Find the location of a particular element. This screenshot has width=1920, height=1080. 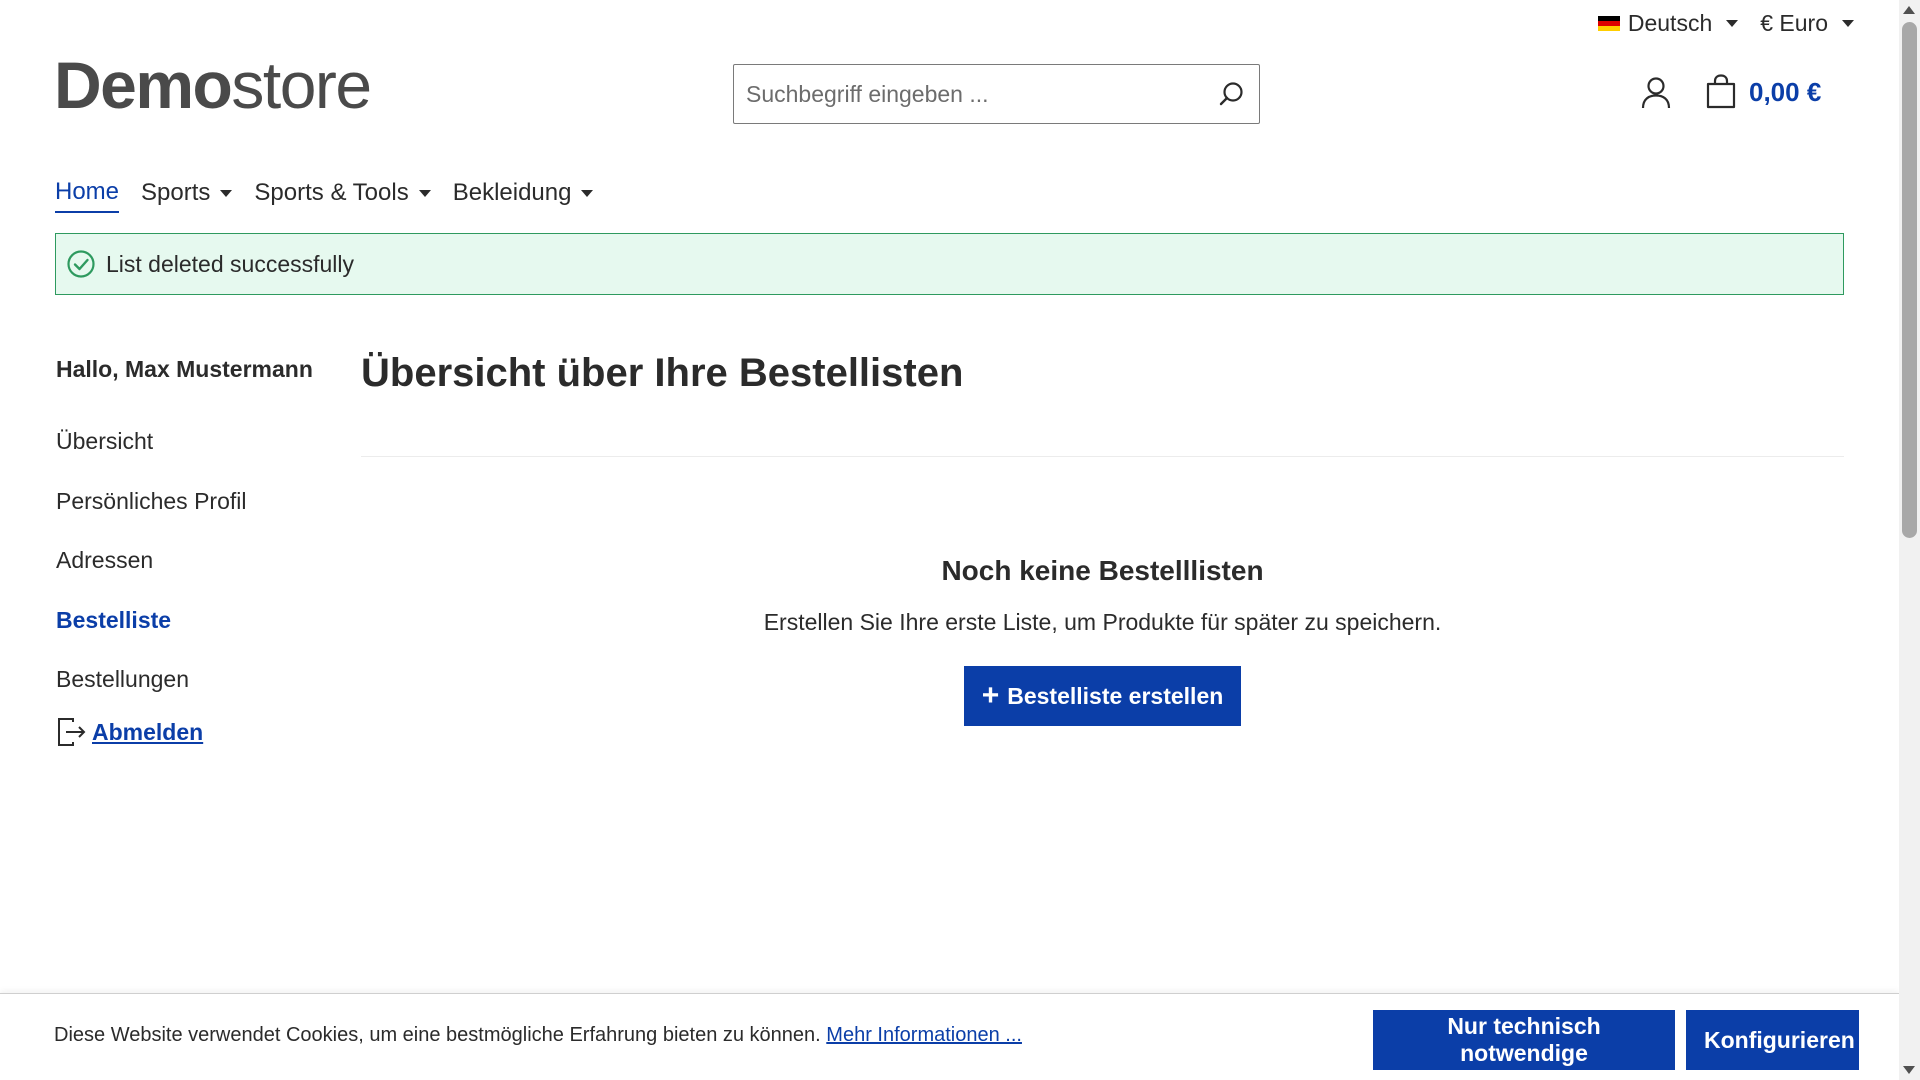

search-input is located at coordinates (968, 94).